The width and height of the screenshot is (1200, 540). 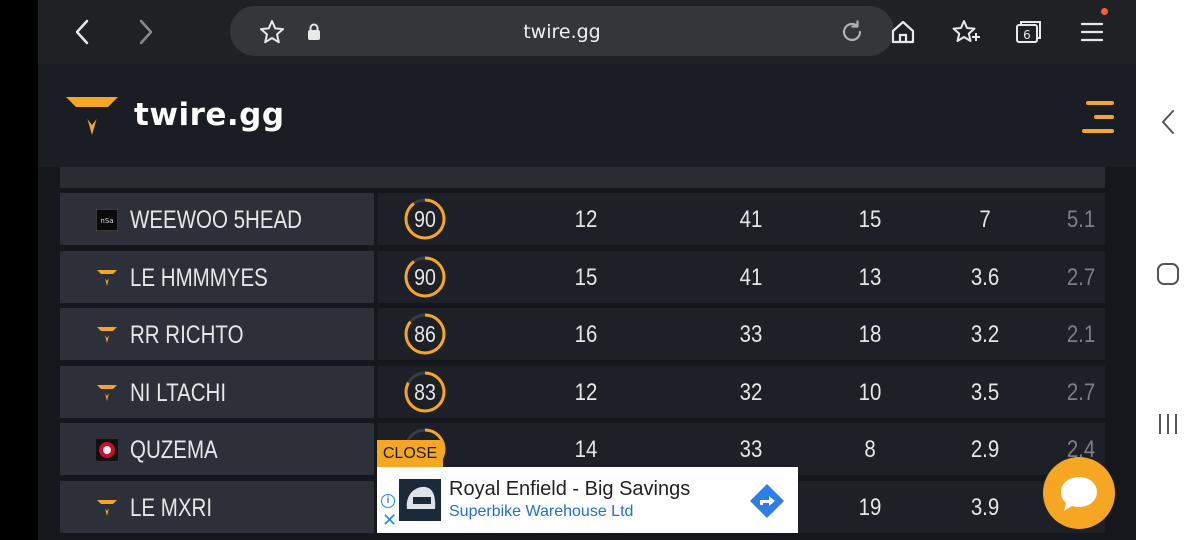 I want to click on stat-col4: 3.2, so click(x=985, y=335).